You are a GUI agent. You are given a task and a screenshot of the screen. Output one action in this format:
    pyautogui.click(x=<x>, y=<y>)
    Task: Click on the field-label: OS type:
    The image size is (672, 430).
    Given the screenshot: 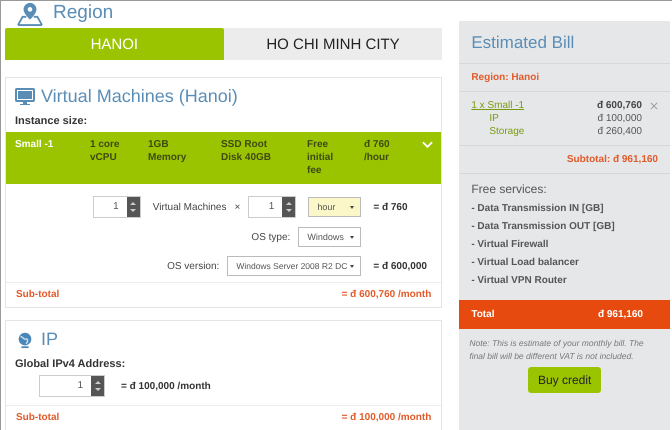 What is the action you would take?
    pyautogui.click(x=270, y=237)
    